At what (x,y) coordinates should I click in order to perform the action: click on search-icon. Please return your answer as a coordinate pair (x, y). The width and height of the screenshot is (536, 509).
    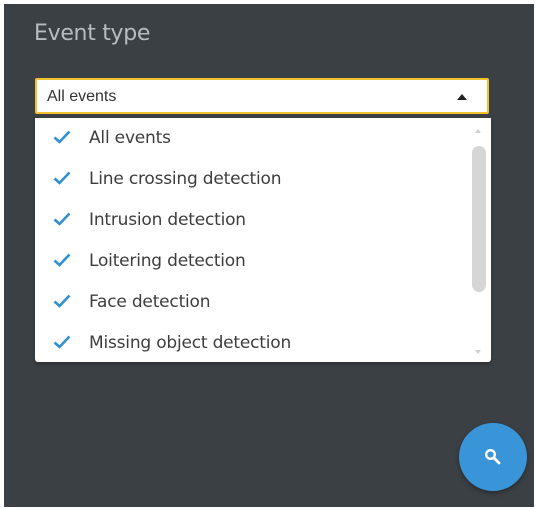
    Looking at the image, I should click on (492, 456).